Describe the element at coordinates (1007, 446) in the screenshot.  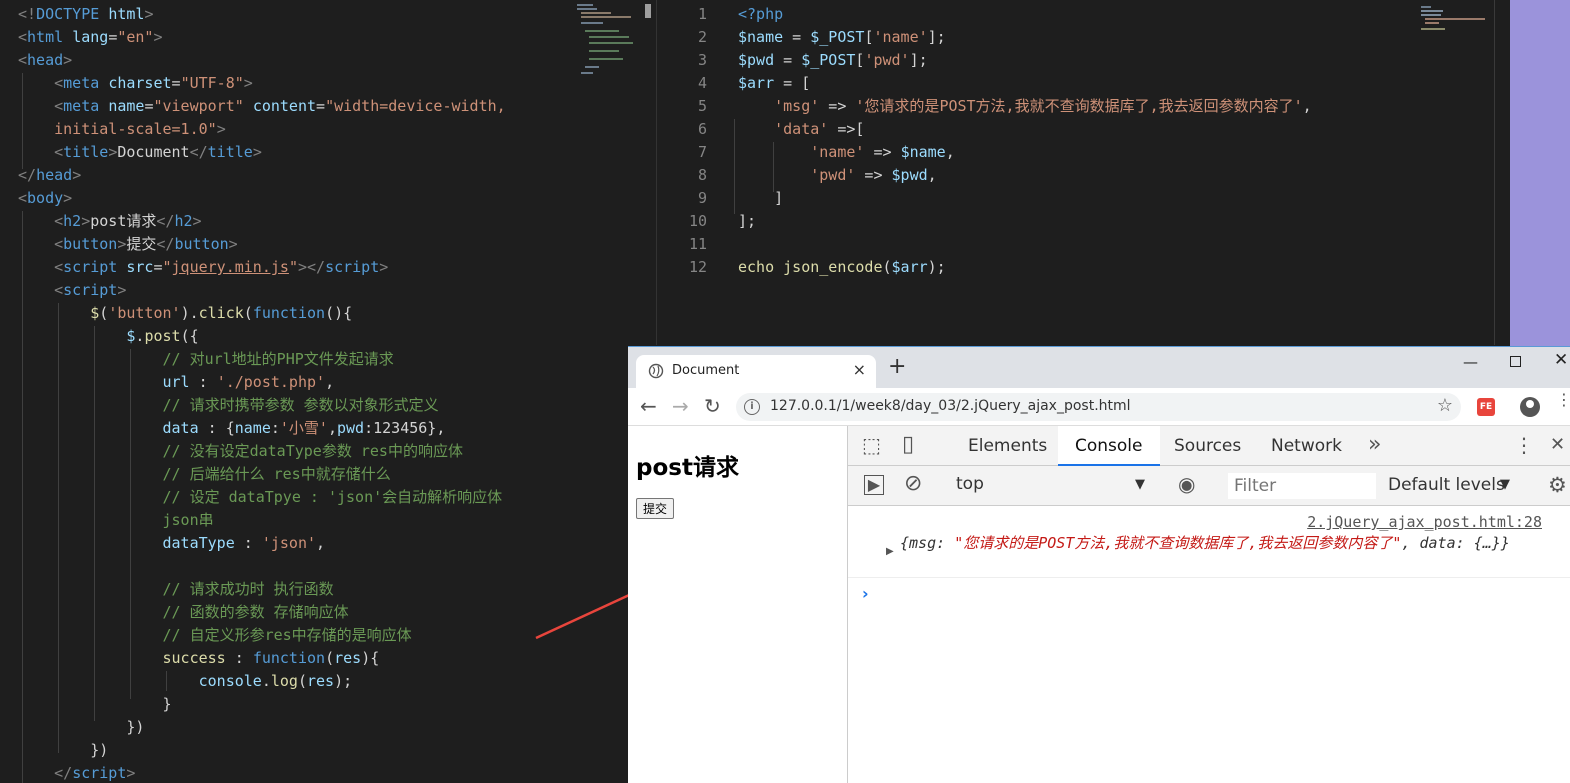
I see `tab-elements: Elements` at that location.